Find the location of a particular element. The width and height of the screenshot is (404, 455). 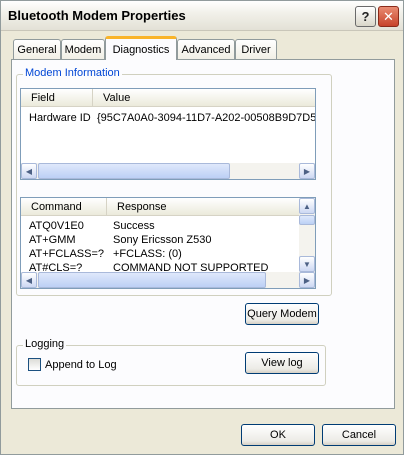

append-to-log-checkbox is located at coordinates (34, 364).